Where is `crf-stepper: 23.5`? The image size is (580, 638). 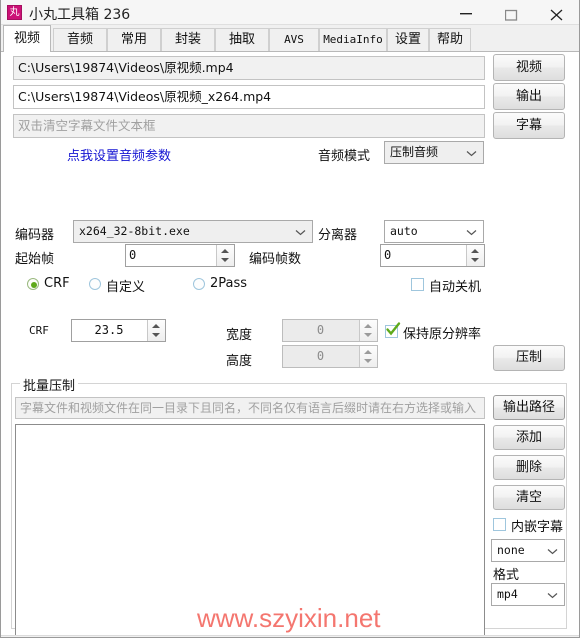 crf-stepper: 23.5 is located at coordinates (118, 330).